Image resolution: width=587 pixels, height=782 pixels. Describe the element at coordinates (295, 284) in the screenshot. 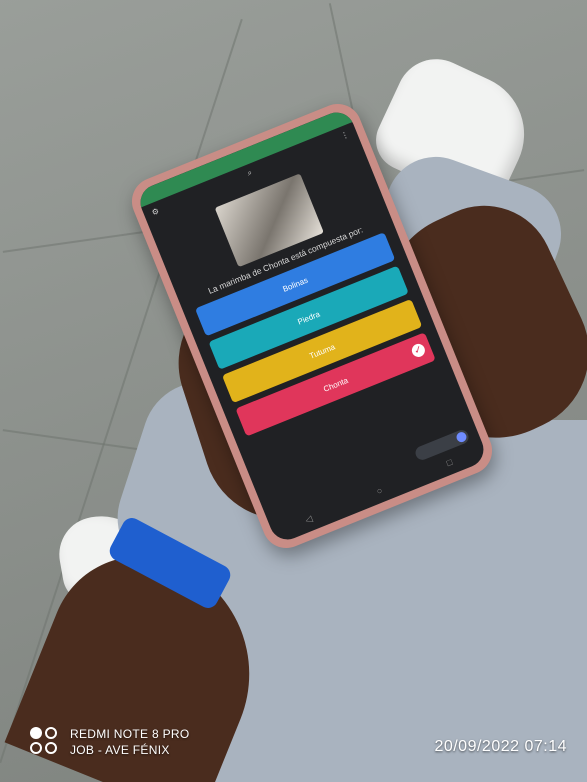

I see `answer-label: Bolinas` at that location.